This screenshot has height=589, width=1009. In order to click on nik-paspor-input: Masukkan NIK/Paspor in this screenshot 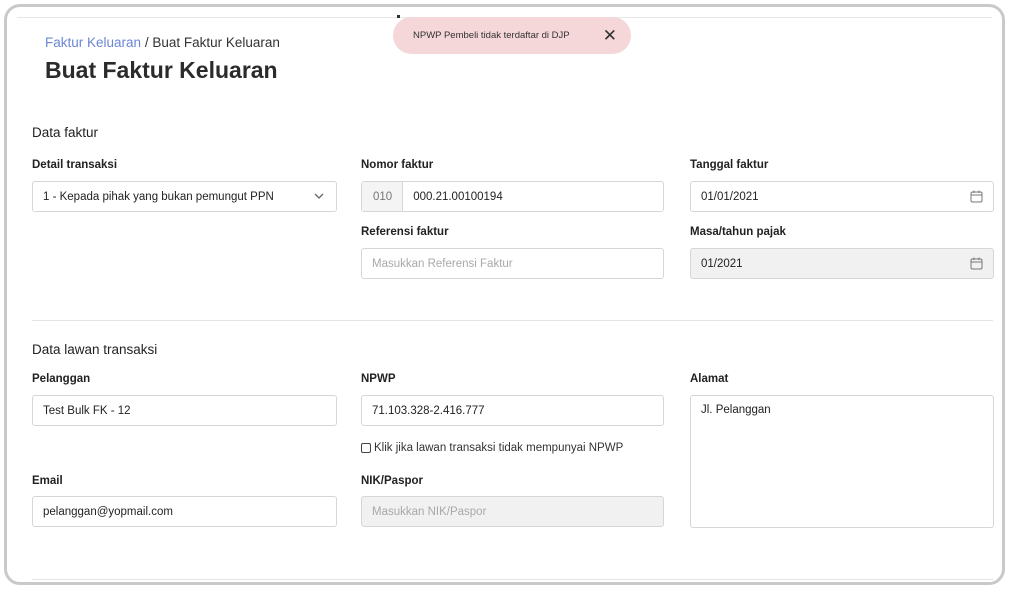, I will do `click(512, 511)`.